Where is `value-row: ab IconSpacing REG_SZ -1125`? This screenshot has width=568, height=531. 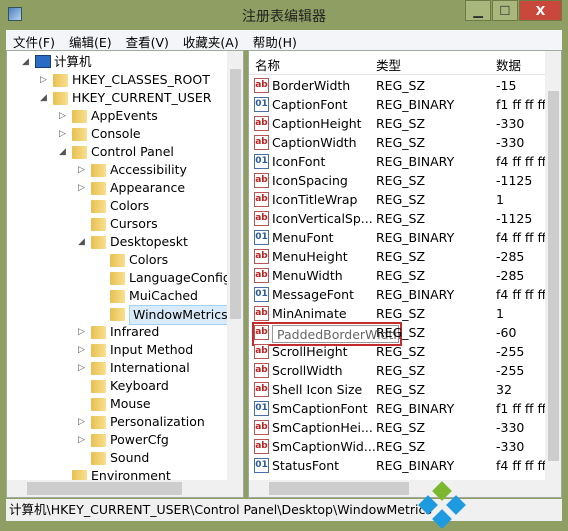 value-row: ab IconSpacing REG_SZ -1125 is located at coordinates (397, 180).